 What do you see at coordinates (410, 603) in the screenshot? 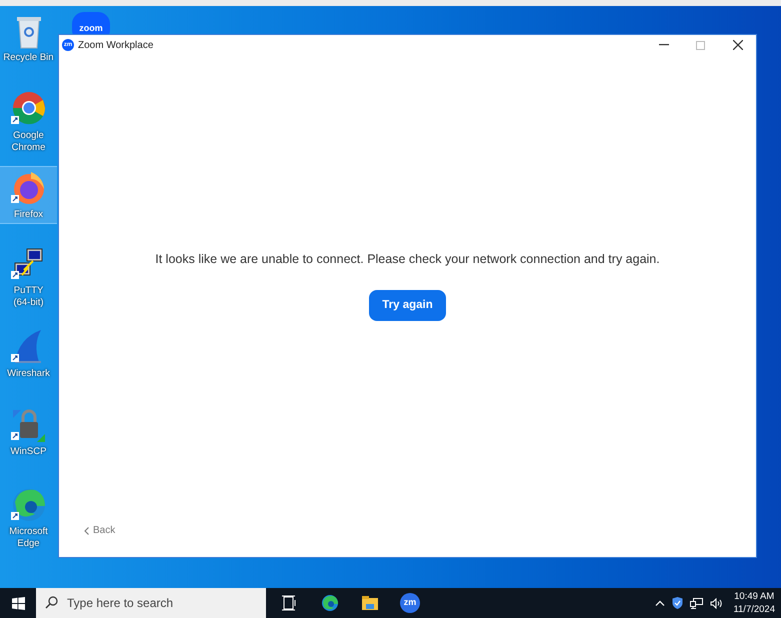
I see `taskbar-app-button: zm` at bounding box center [410, 603].